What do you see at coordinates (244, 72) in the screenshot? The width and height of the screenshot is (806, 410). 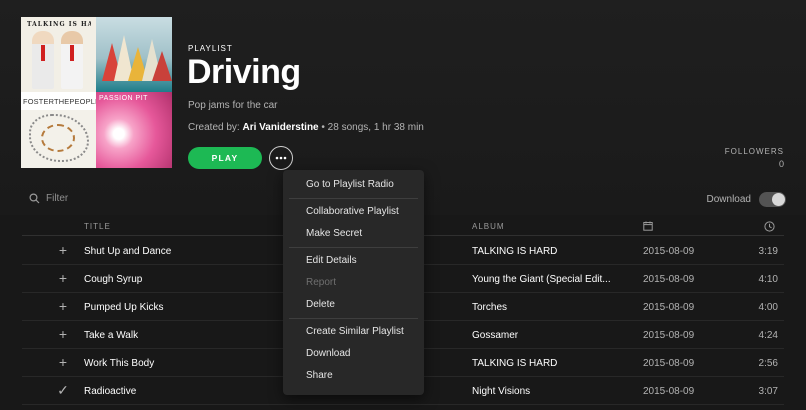 I see `page-title: Driving` at bounding box center [244, 72].